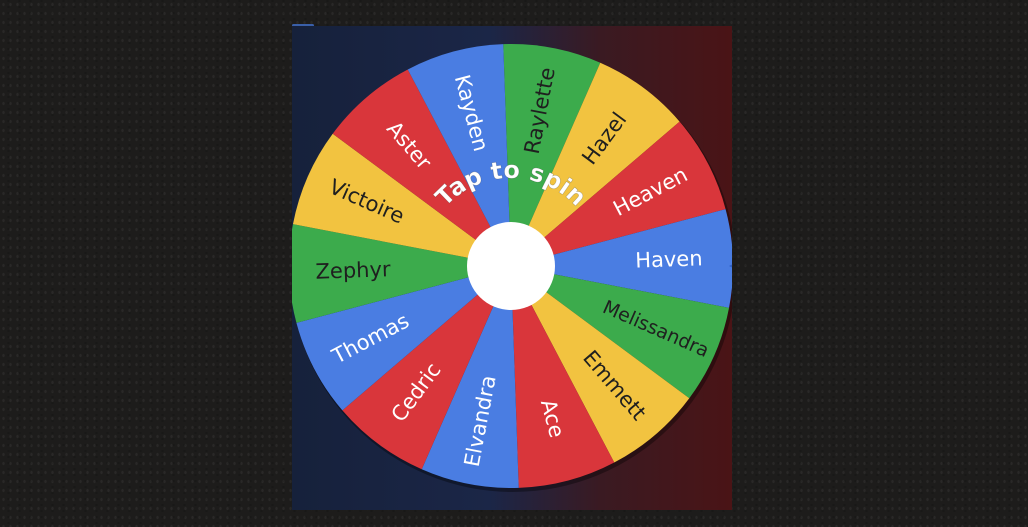  What do you see at coordinates (353, 270) in the screenshot?
I see `segment-label: Zephyr` at bounding box center [353, 270].